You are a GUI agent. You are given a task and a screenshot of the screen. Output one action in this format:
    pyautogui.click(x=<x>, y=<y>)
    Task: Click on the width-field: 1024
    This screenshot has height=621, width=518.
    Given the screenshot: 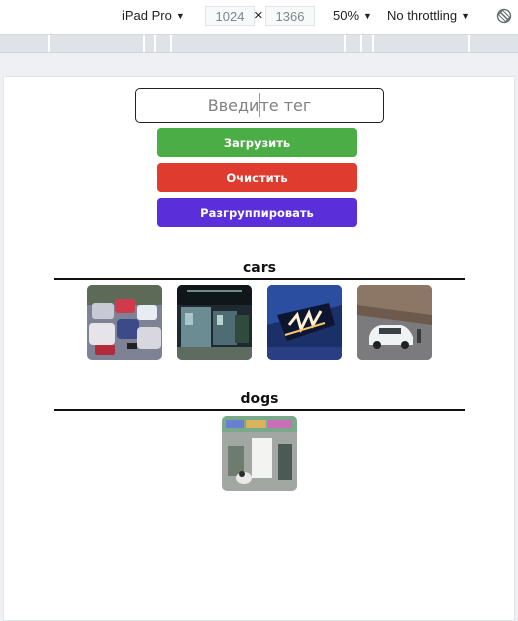 What is the action you would take?
    pyautogui.click(x=230, y=16)
    